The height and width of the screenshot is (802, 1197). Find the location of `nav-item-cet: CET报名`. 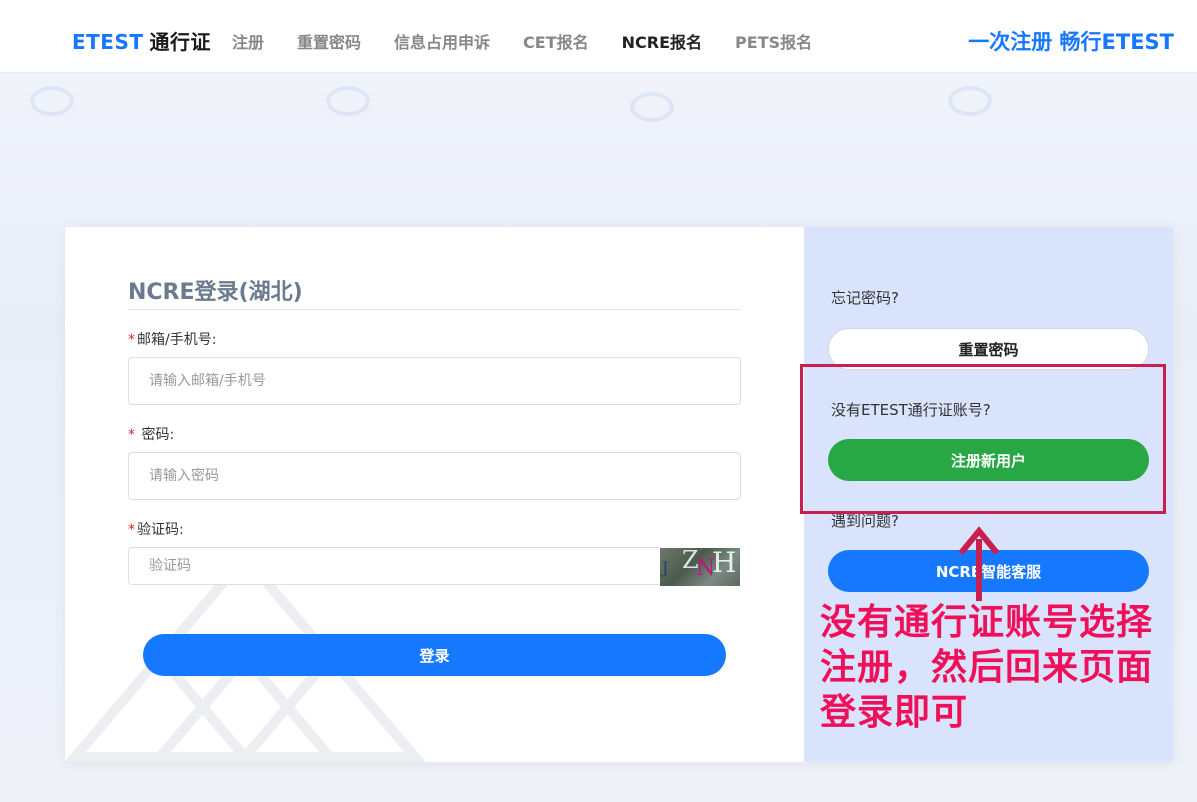

nav-item-cet: CET报名 is located at coordinates (556, 41).